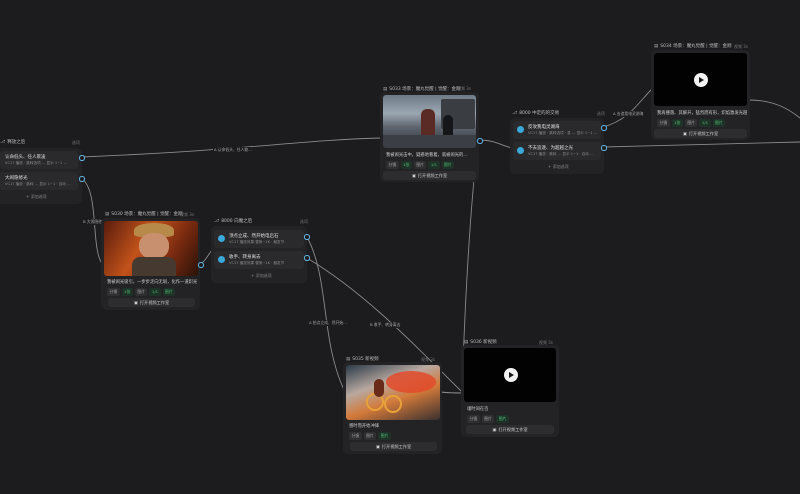 The height and width of the screenshot is (494, 800). What do you see at coordinates (364, 426) in the screenshot?
I see `s035-description: 感时而开始冲锋` at bounding box center [364, 426].